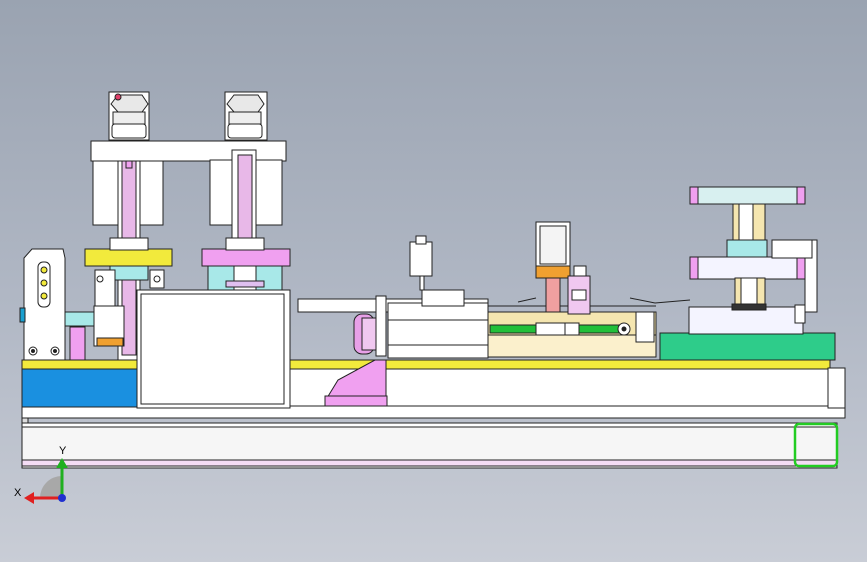  What do you see at coordinates (836, 388) in the screenshot?
I see `bed-right-end` at bounding box center [836, 388].